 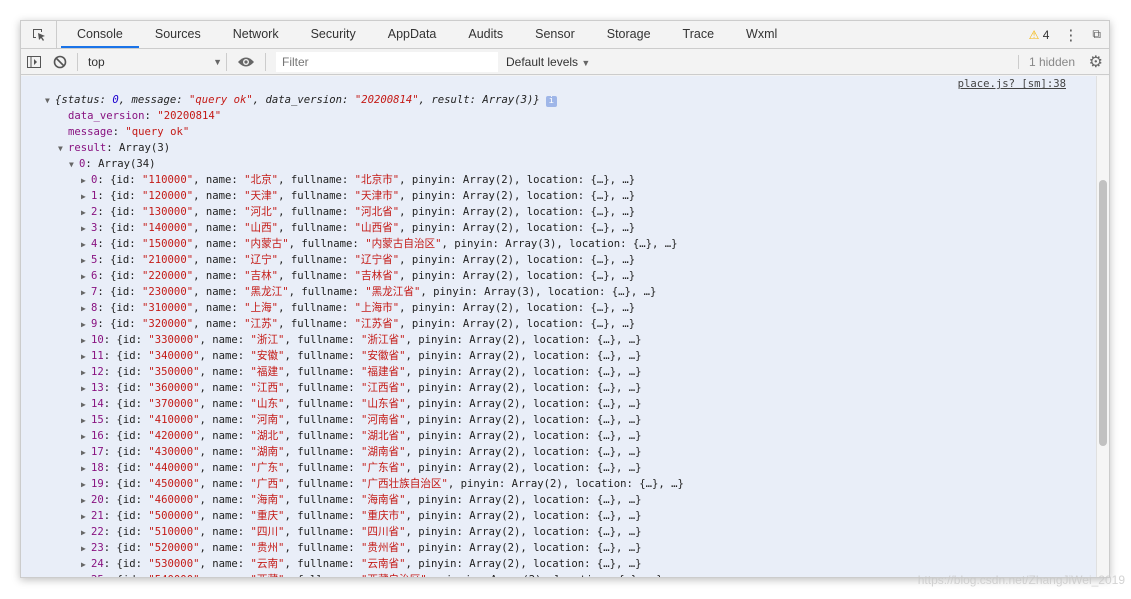 What do you see at coordinates (1070, 35) in the screenshot?
I see `more-options-icon: ⋮` at bounding box center [1070, 35].